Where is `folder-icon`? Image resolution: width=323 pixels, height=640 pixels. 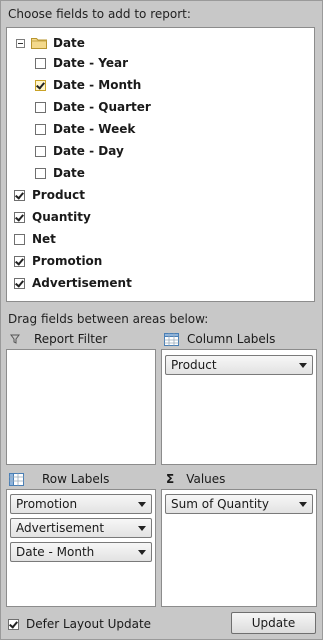 folder-icon is located at coordinates (39, 43).